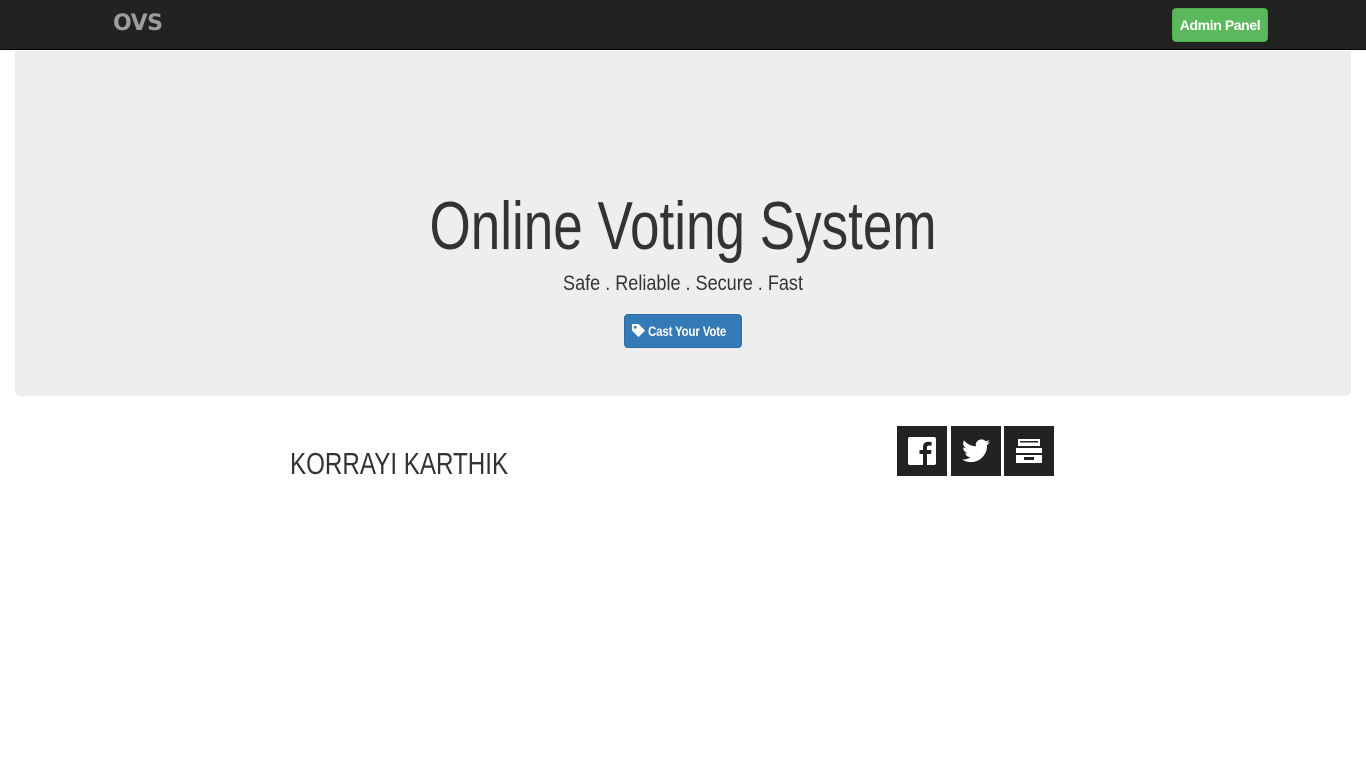 This screenshot has width=1366, height=768. I want to click on cast-vote-button: Cast Your Vote, so click(683, 331).